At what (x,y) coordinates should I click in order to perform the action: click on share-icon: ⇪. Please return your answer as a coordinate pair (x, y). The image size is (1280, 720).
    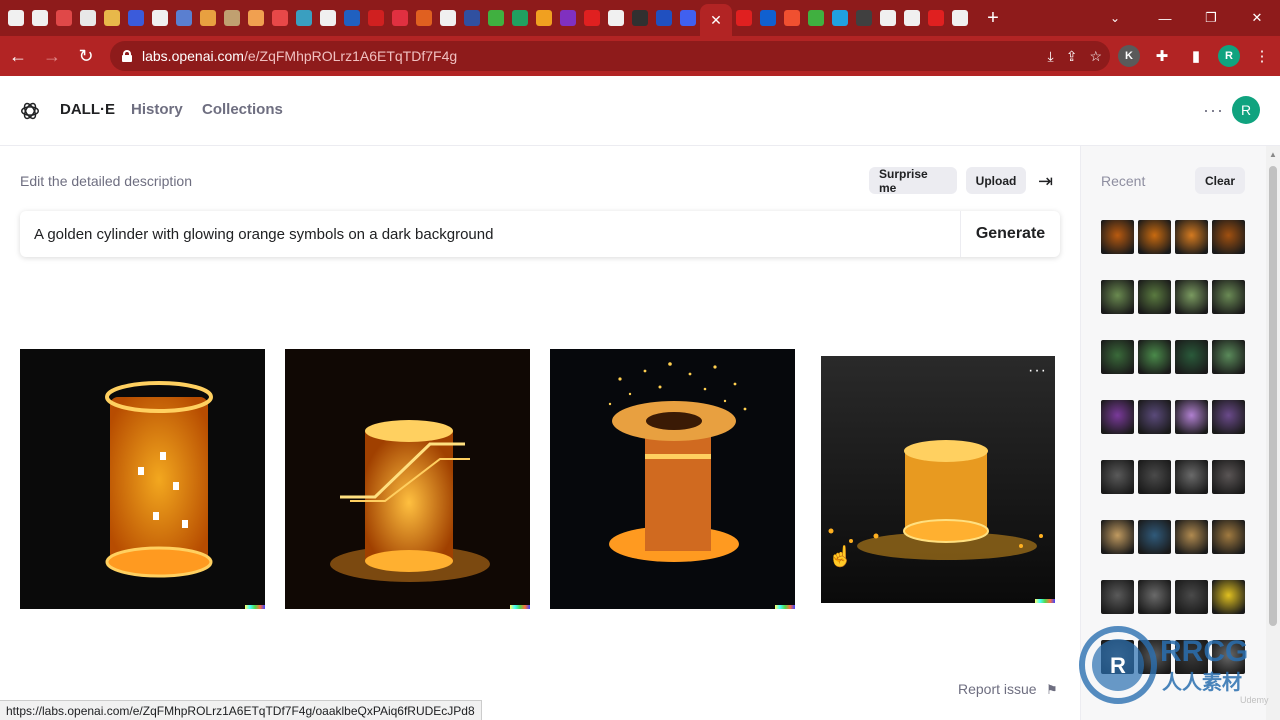
    Looking at the image, I should click on (1072, 56).